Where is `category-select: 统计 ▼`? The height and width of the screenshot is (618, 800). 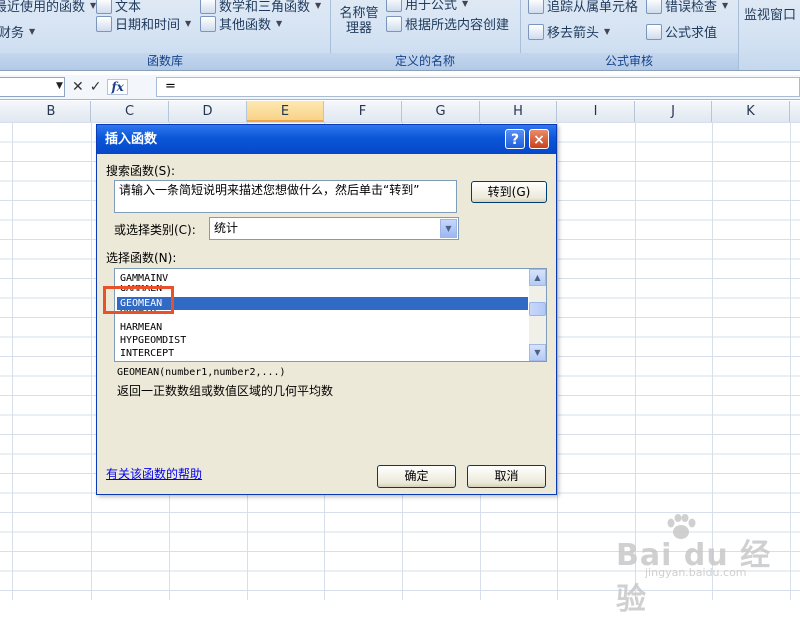 category-select: 统计 ▼ is located at coordinates (334, 228).